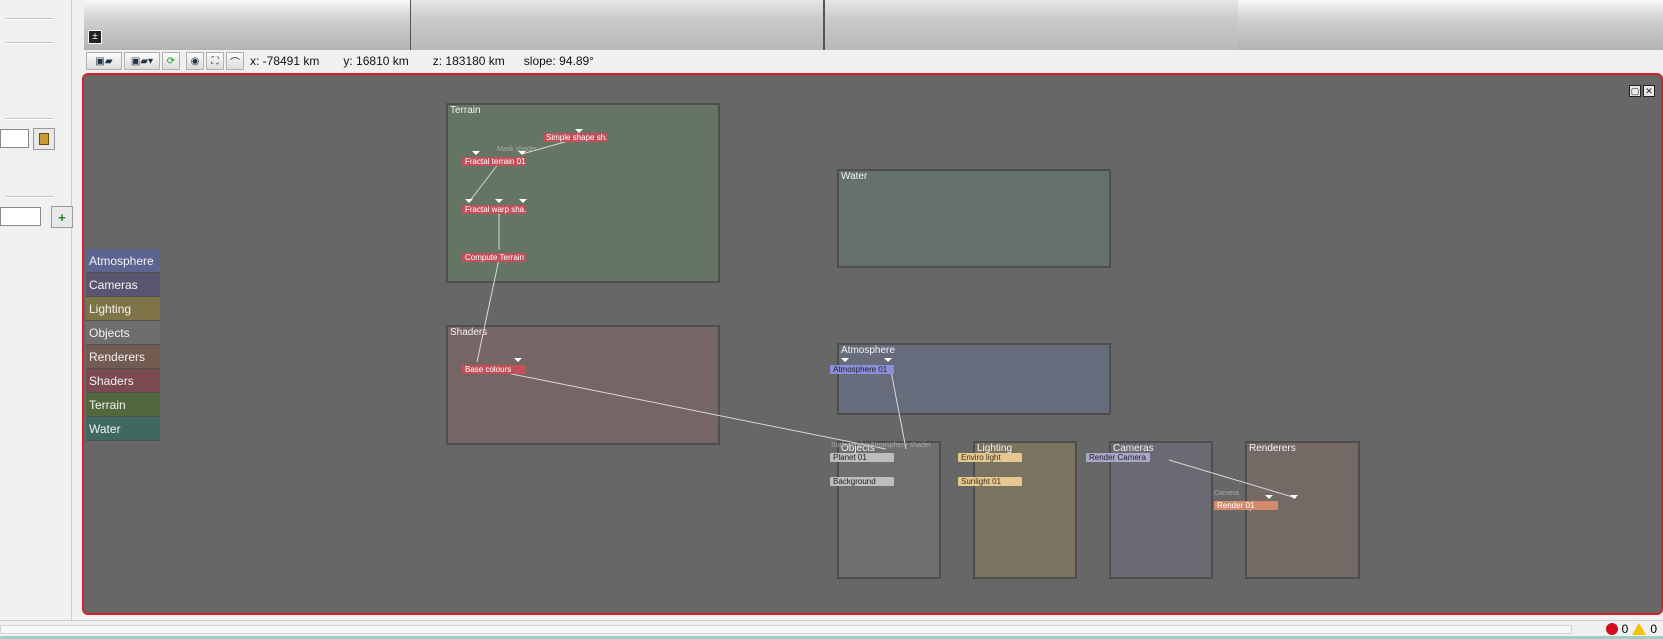 Image resolution: width=1663 pixels, height=639 pixels. I want to click on close-icon: ✕, so click(1649, 91).